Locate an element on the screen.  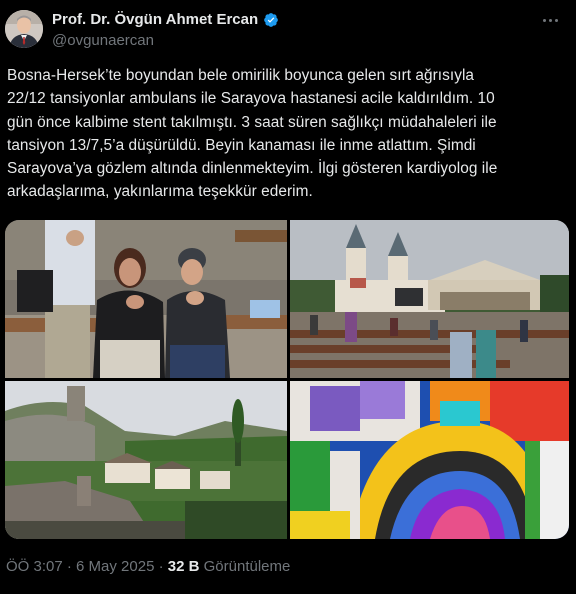
author-avatar is located at coordinates (24, 29).